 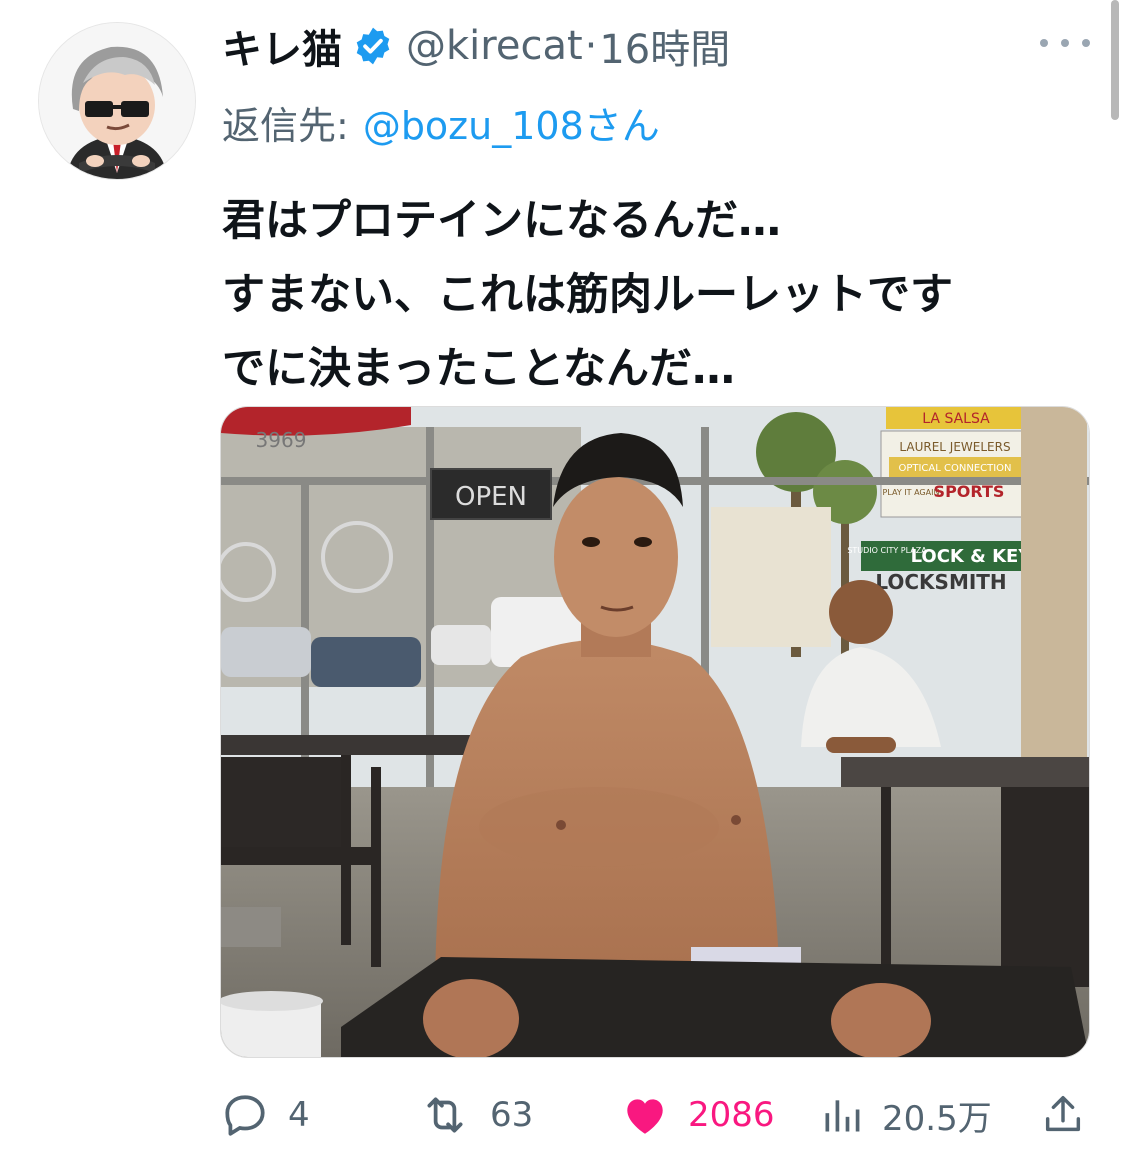 I want to click on sign-optical: OPTICAL CONNECTION, so click(x=954, y=468).